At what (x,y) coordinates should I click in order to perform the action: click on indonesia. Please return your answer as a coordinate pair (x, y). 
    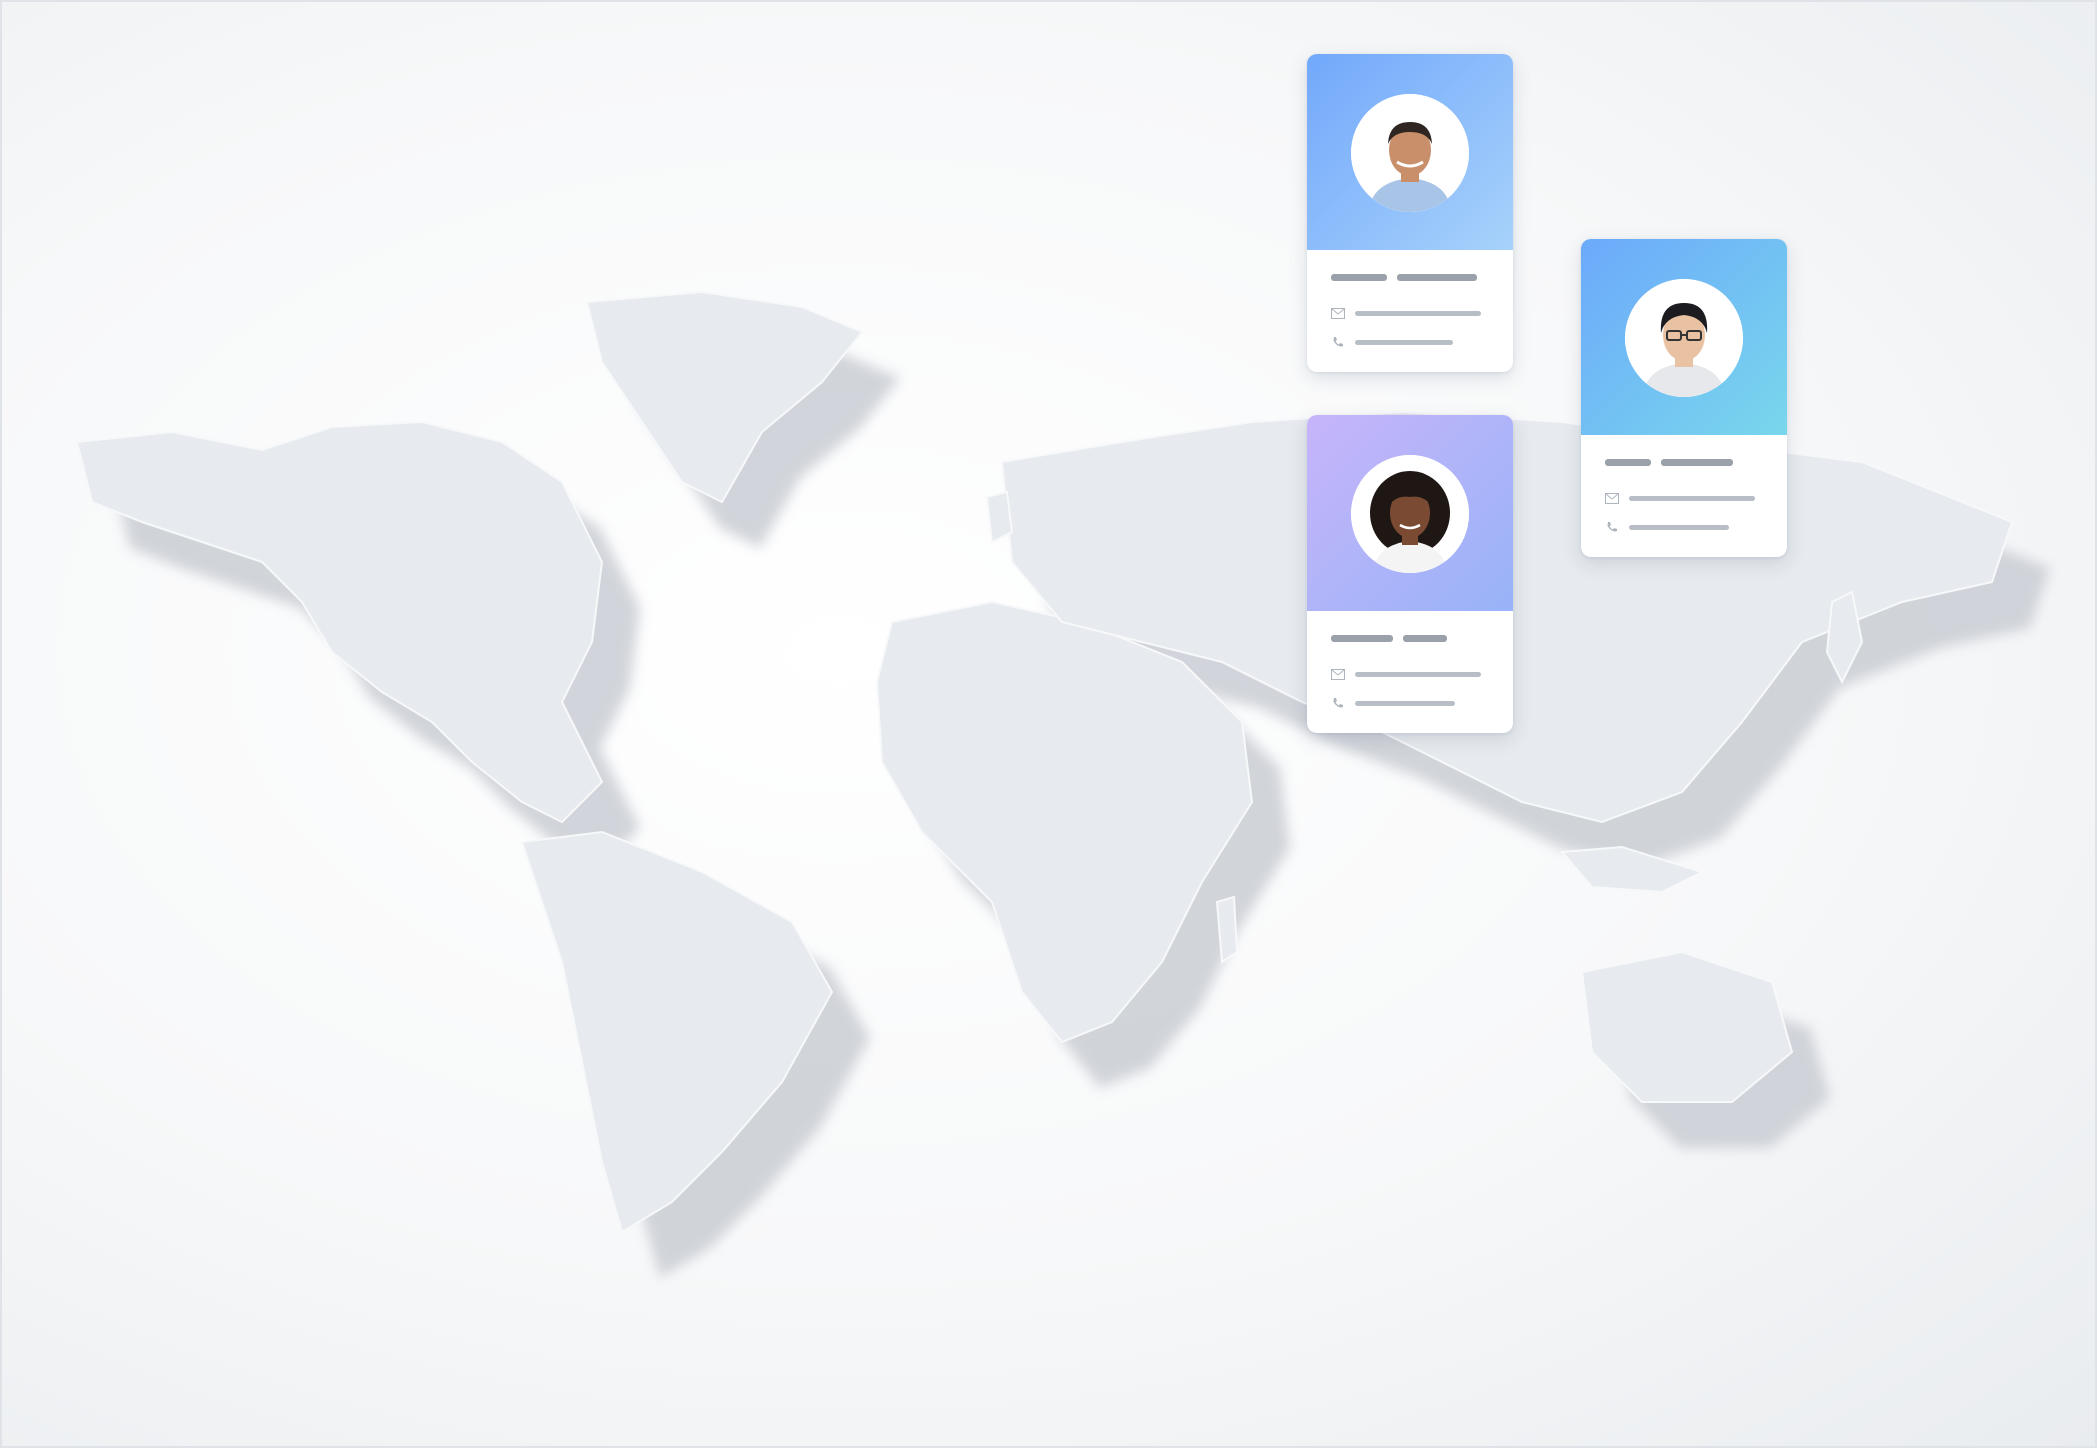
    Looking at the image, I should click on (1632, 869).